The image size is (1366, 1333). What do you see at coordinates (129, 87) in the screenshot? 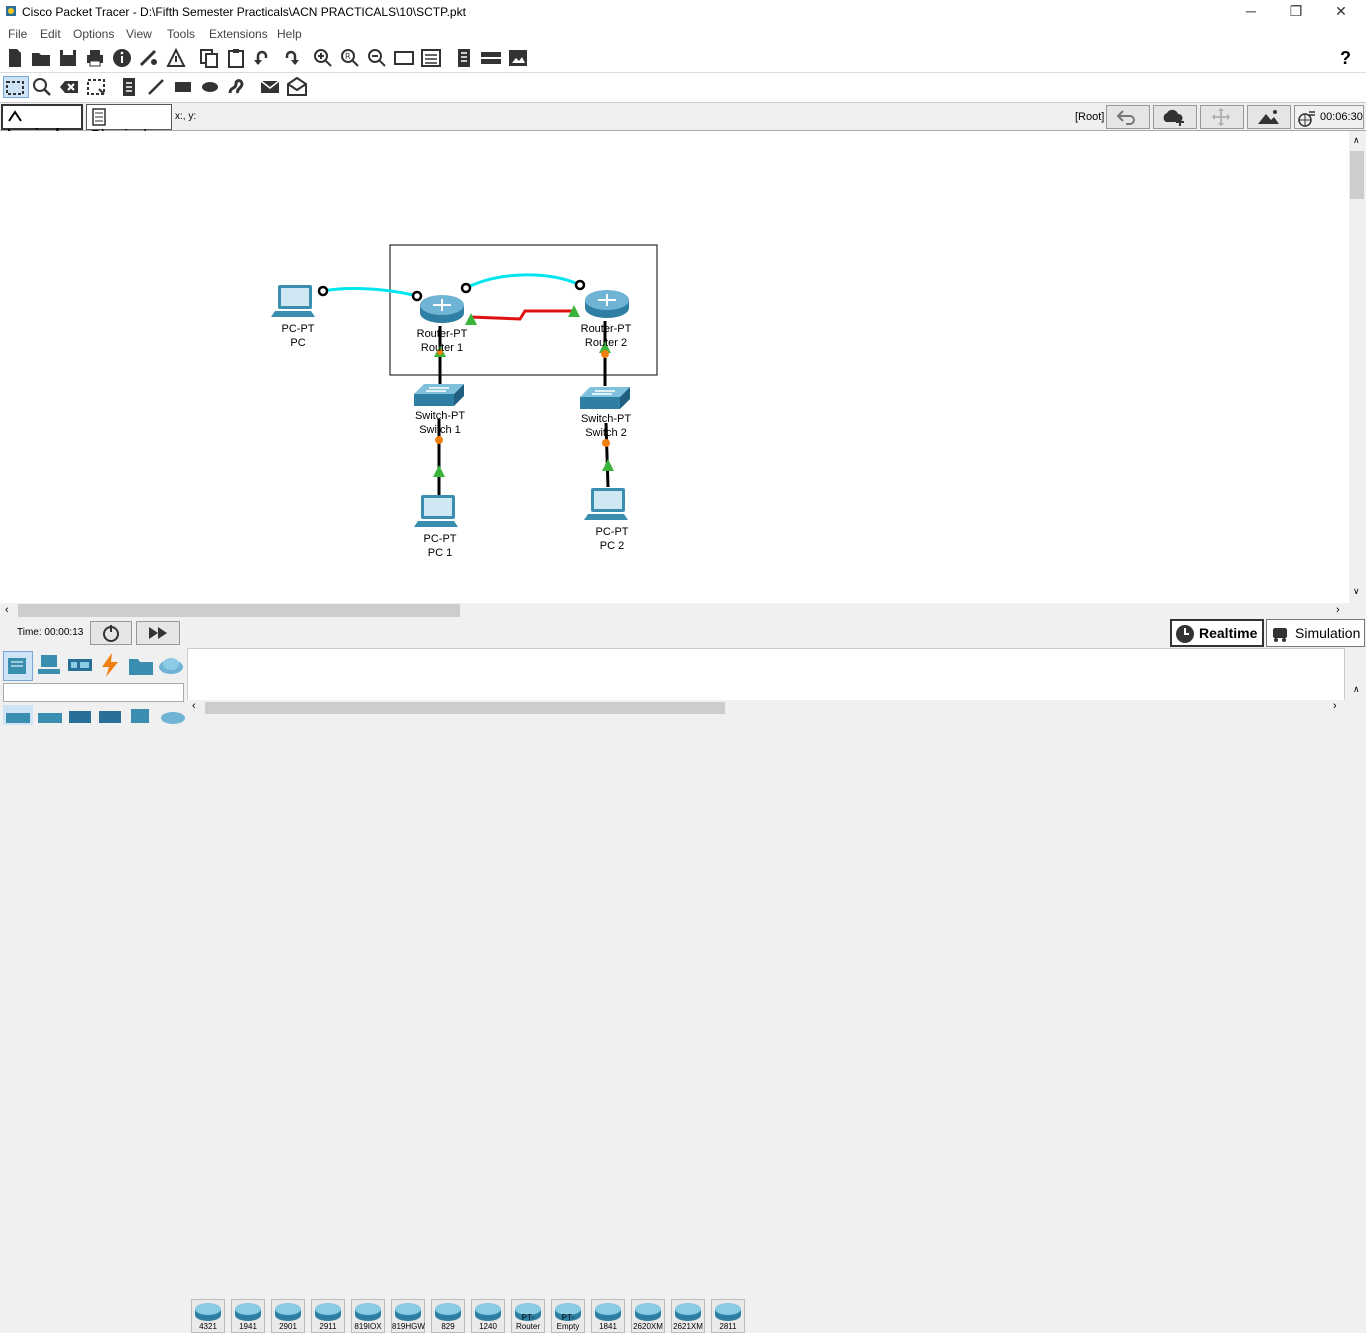
I see `place-note-icon` at bounding box center [129, 87].